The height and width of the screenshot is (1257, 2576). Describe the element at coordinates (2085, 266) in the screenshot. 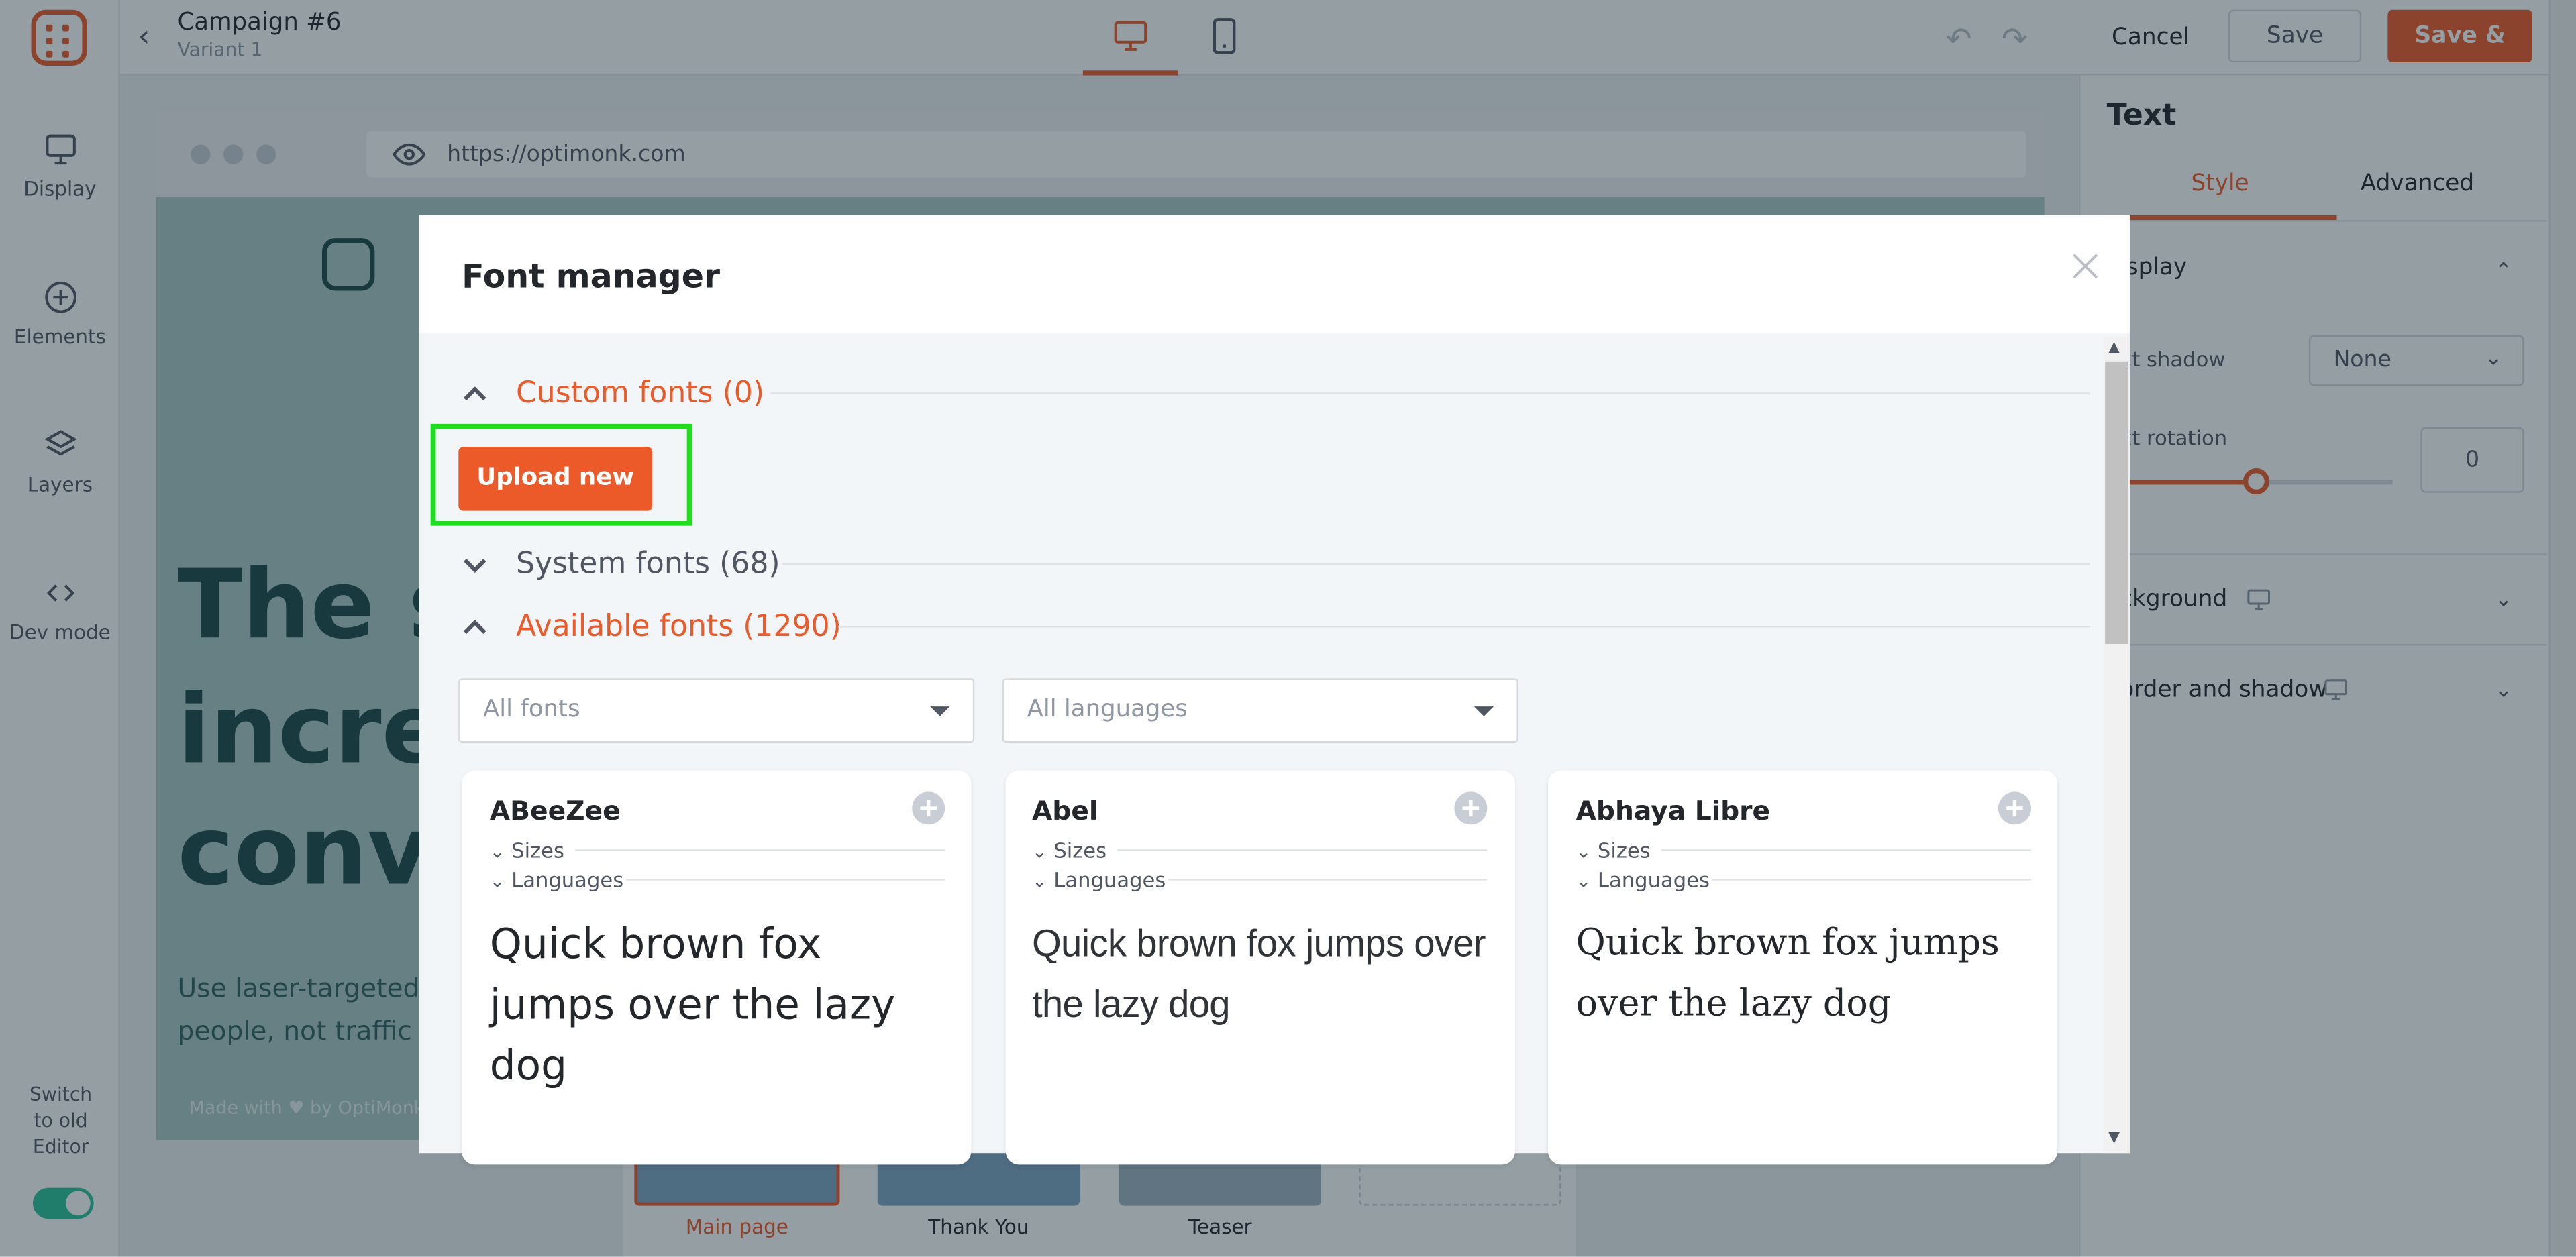

I see `close-icon` at that location.